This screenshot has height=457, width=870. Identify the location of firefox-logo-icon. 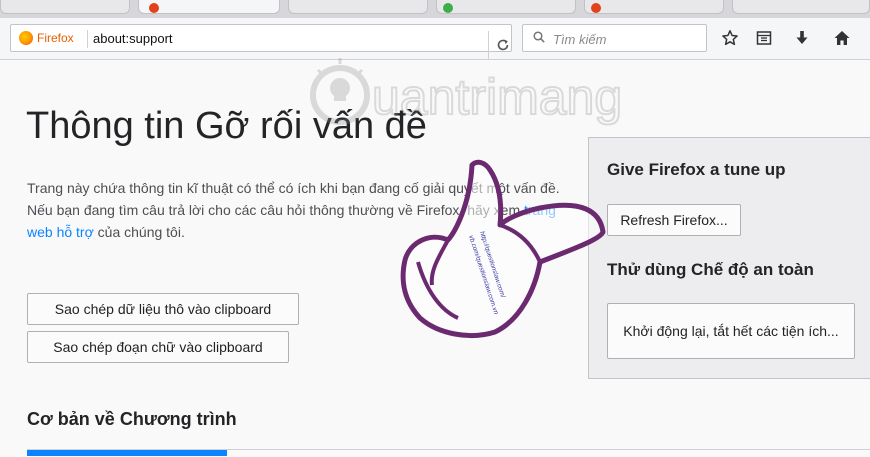
(26, 38).